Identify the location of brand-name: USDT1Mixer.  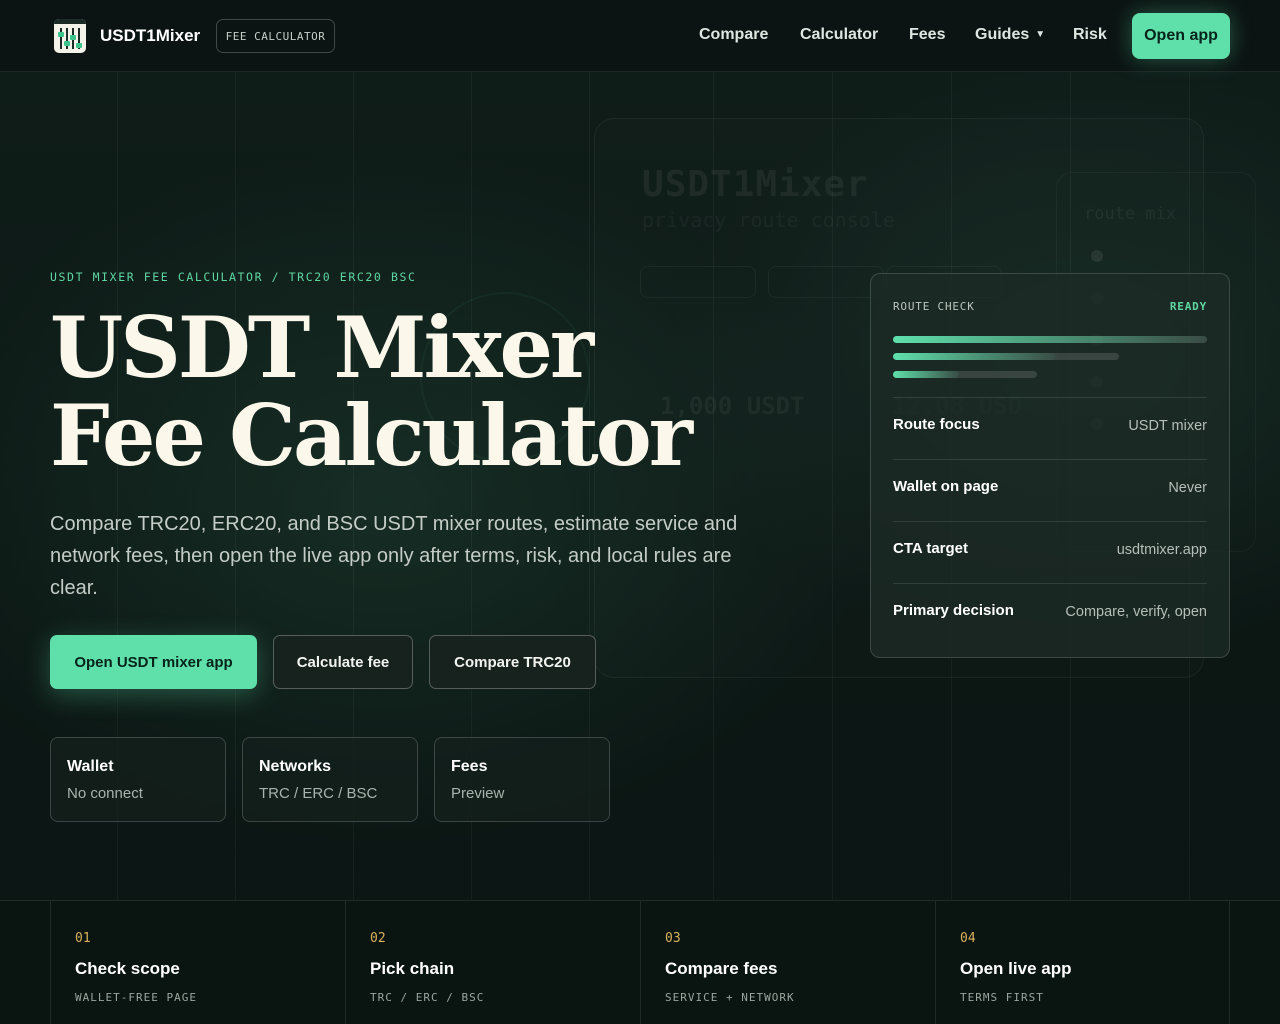
(150, 36).